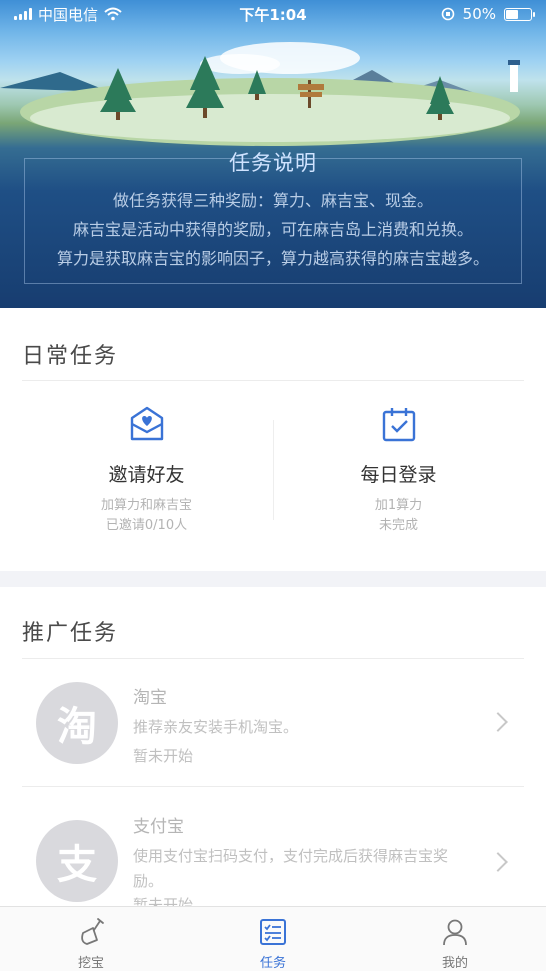 Image resolution: width=546 pixels, height=971 pixels. I want to click on tab-tasks: 任务, so click(273, 939).